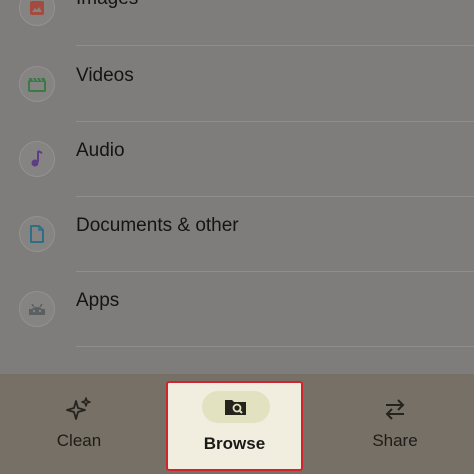  What do you see at coordinates (157, 225) in the screenshot?
I see `list-item-label: Documents & other` at bounding box center [157, 225].